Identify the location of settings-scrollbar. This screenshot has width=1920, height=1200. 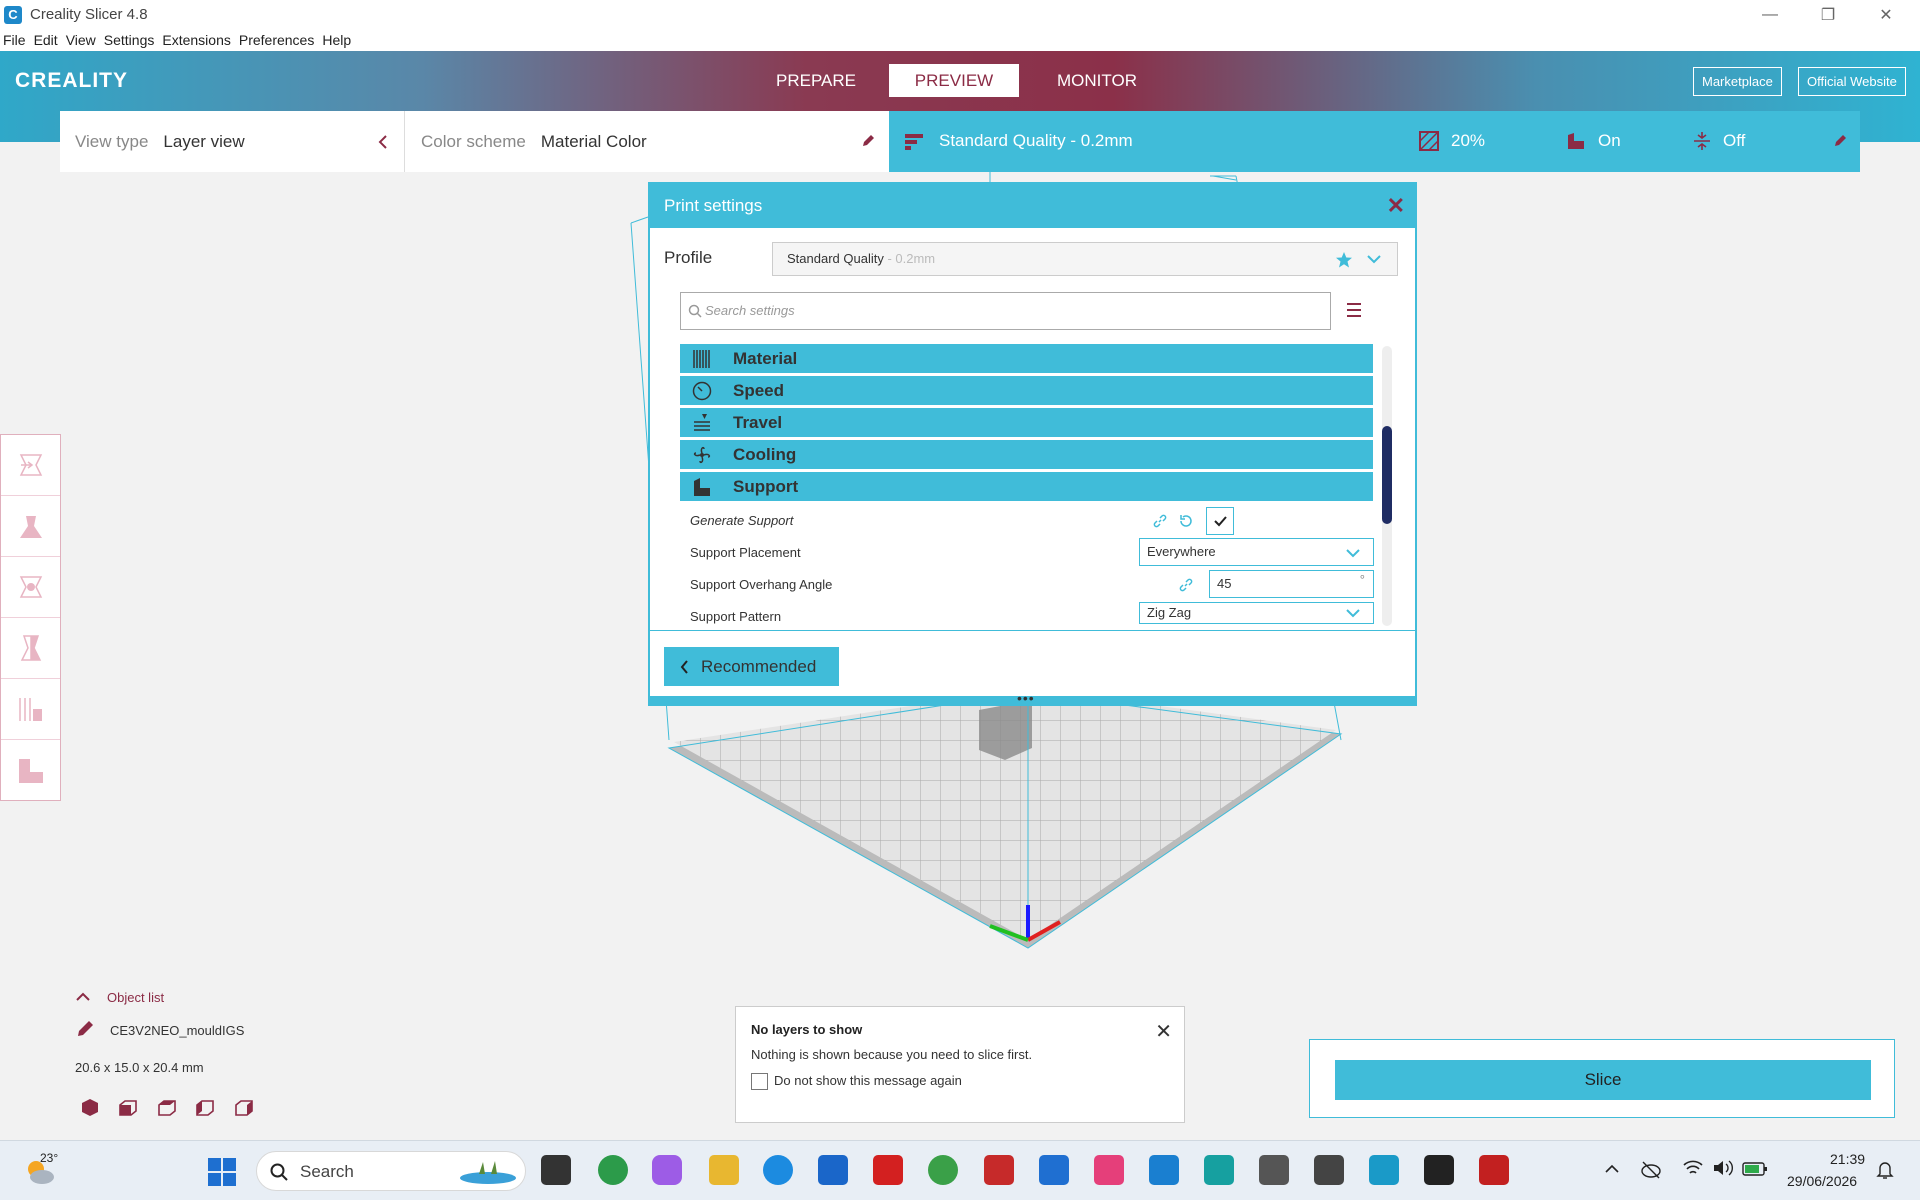
(1387, 486).